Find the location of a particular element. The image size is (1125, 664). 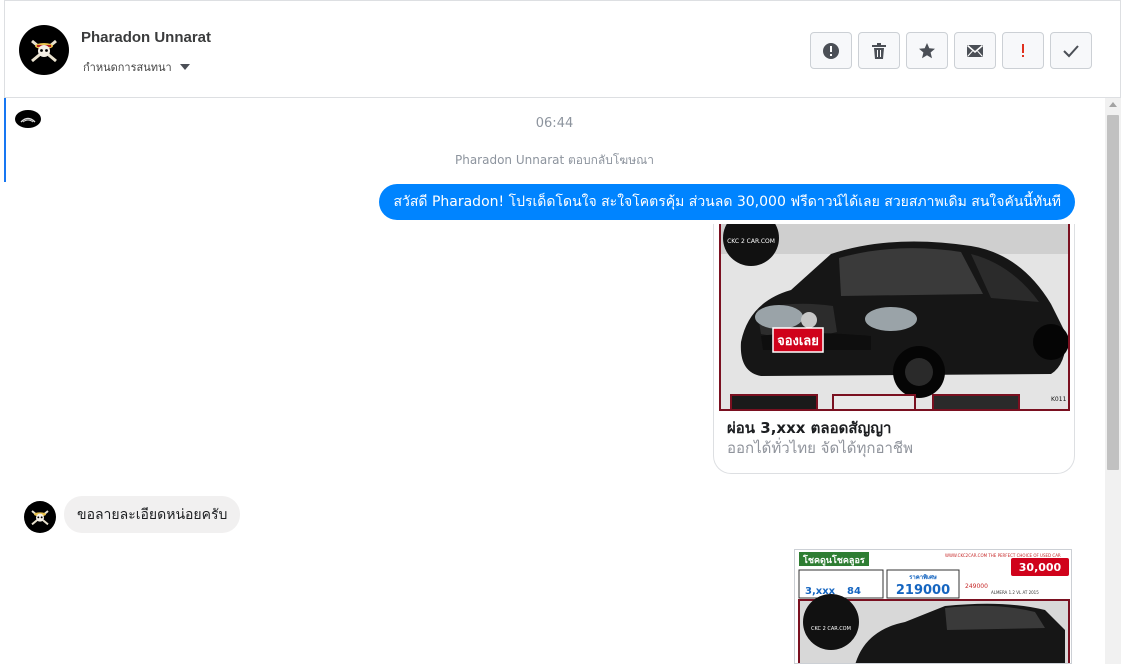

car-photo-icon: CKC 2 CAR.COM จองเลย K011 is located at coordinates (894, 316).